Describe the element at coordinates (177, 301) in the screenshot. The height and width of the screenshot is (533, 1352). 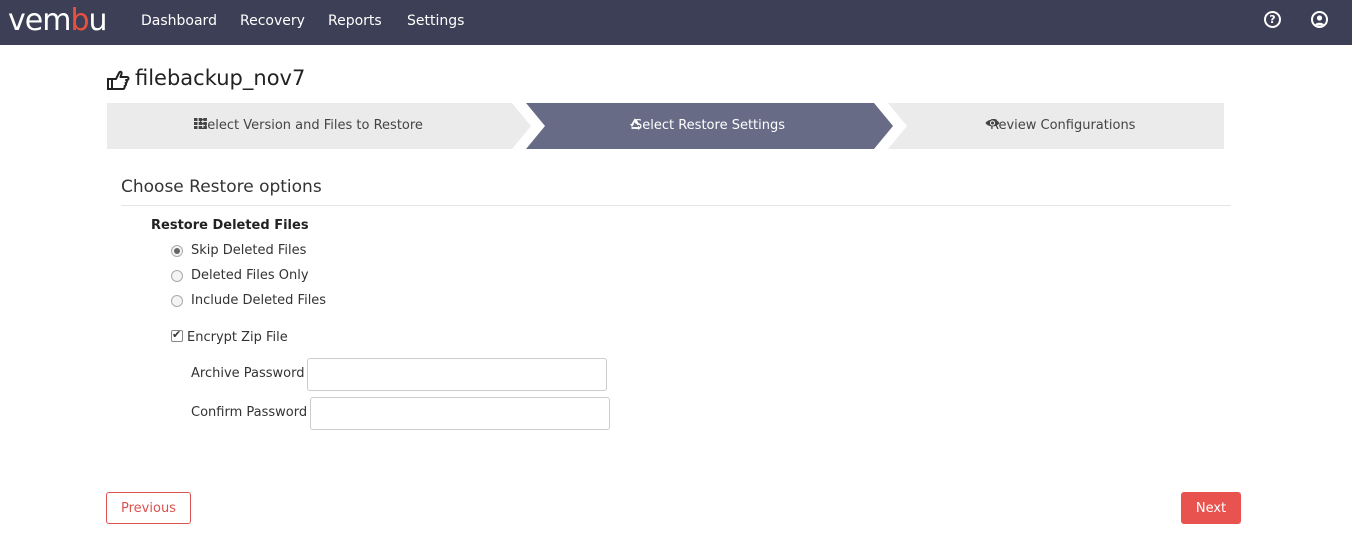
I see `radio-include-deleted-files` at that location.